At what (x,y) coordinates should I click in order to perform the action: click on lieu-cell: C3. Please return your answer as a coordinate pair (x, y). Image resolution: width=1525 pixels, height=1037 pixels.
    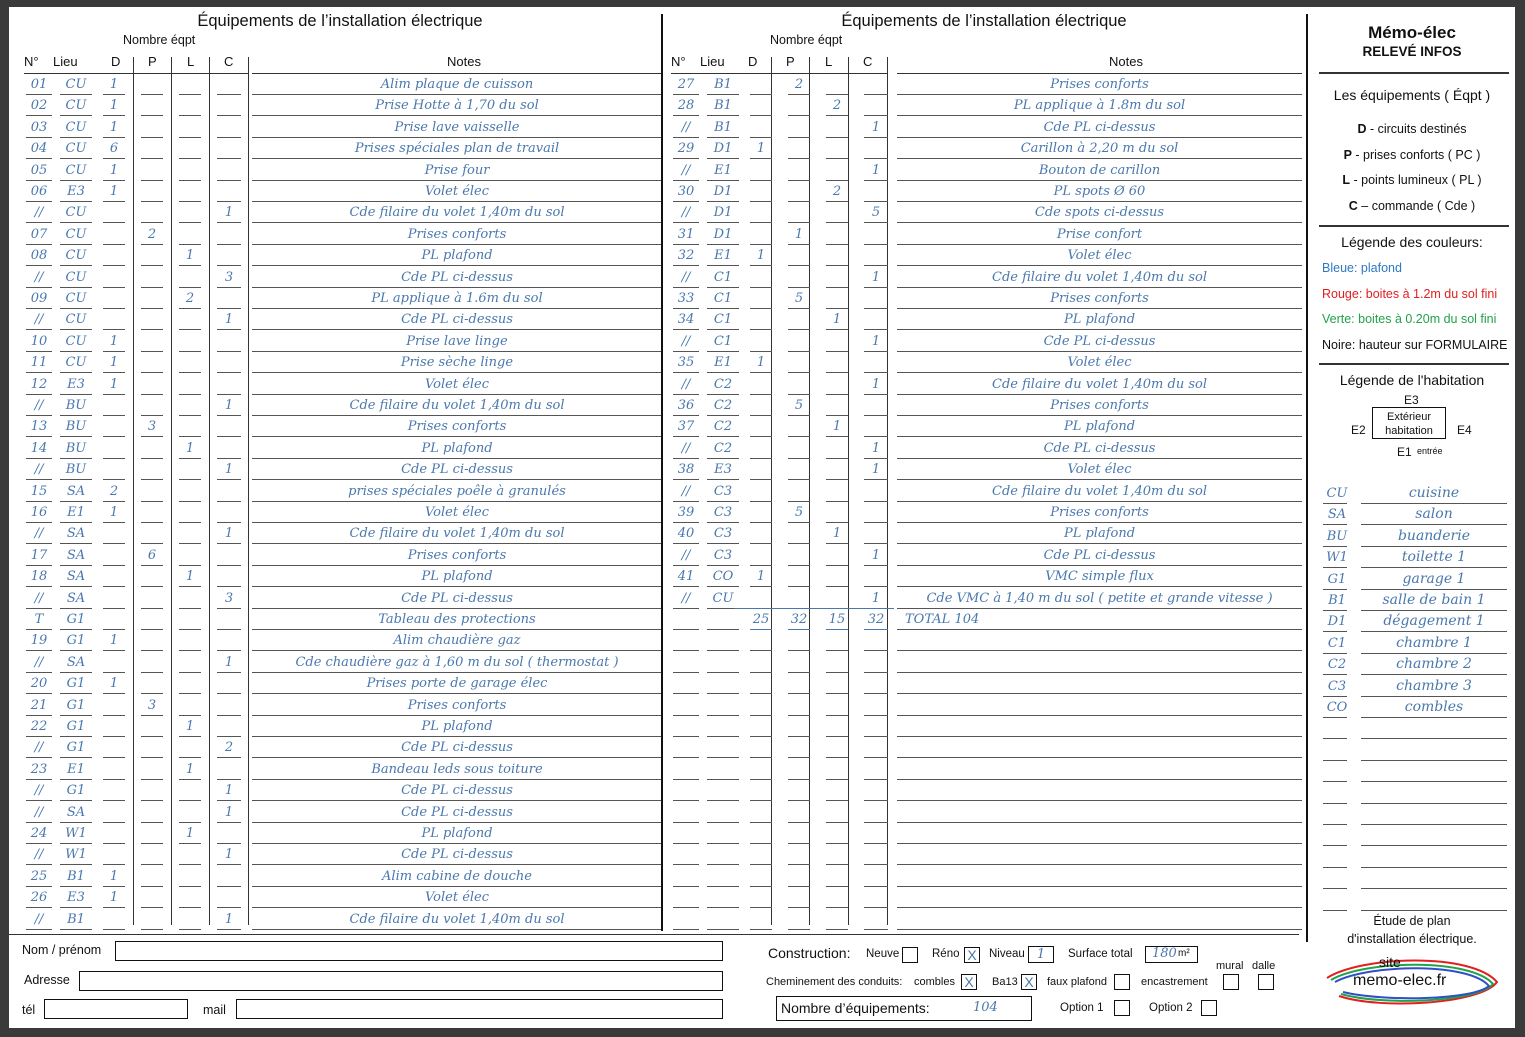
    Looking at the image, I should click on (723, 491).